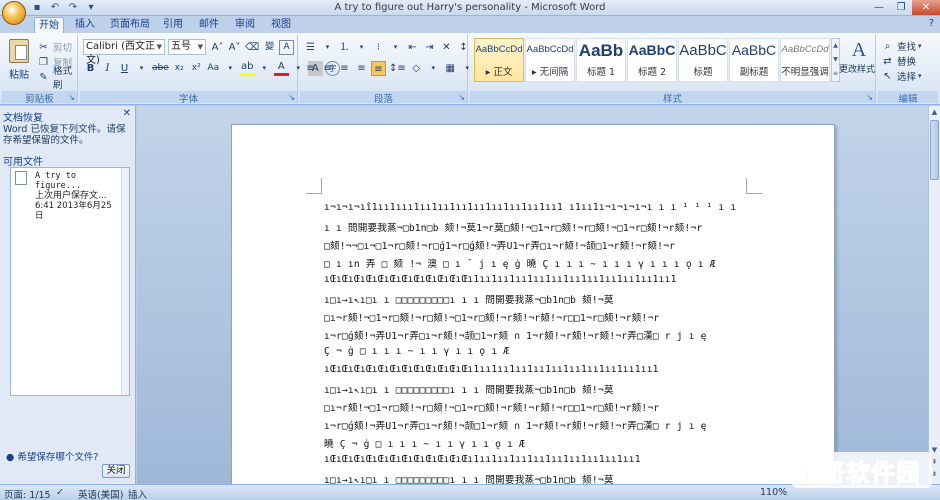 The height and width of the screenshot is (500, 940). What do you see at coordinates (754, 60) in the screenshot?
I see `style-subtitle: AaBbC 副标题` at bounding box center [754, 60].